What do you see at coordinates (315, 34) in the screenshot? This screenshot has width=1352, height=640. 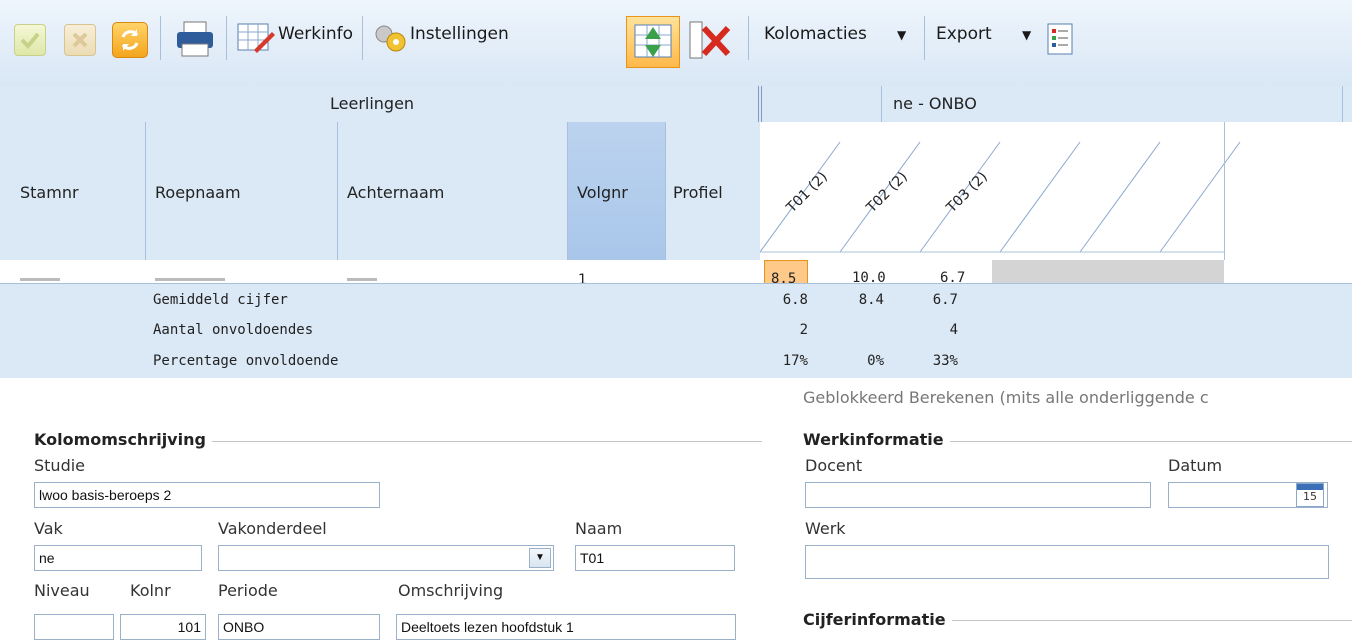 I see `werkinfo-button: Werkinfo` at bounding box center [315, 34].